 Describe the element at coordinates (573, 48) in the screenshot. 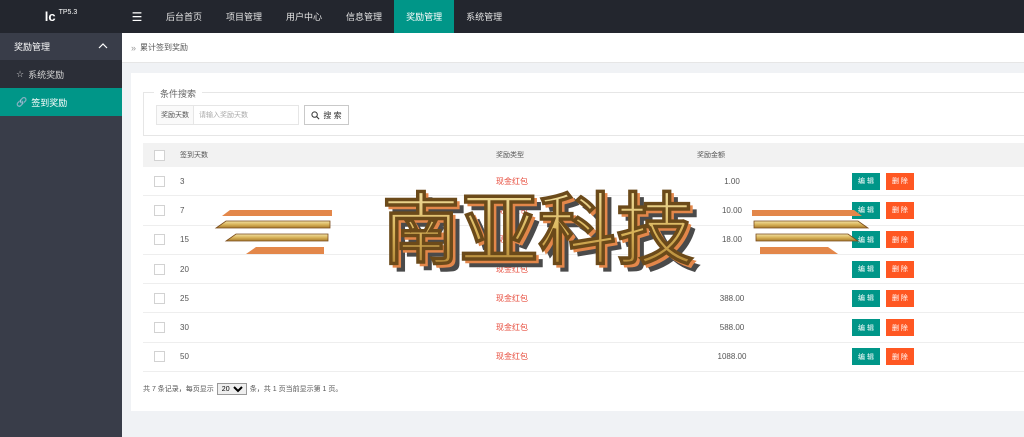

I see `breadcrumb: » 累计签到奖励` at that location.